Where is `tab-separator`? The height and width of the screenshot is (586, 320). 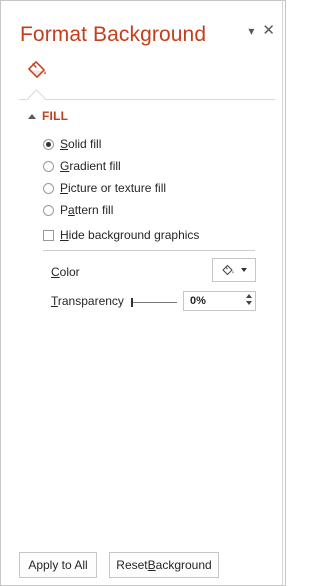
tab-separator is located at coordinates (147, 99).